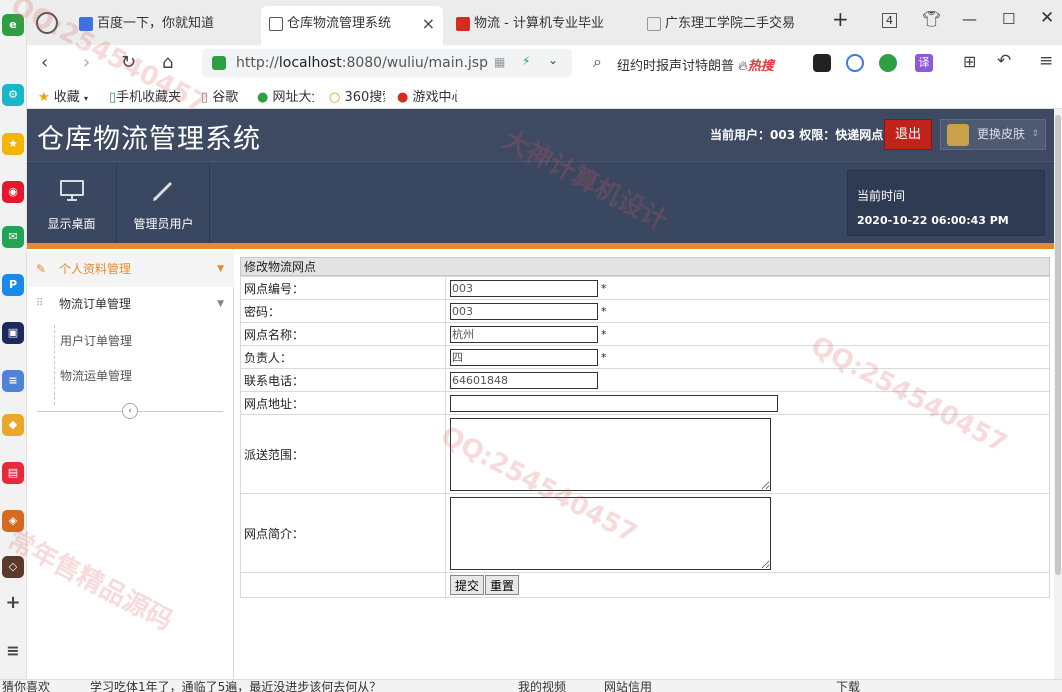 This screenshot has width=1062, height=692. I want to click on status-news-ticker: 学习吃体1年了，通临了5遍，最近没进步该何去何从？, so click(235, 686).